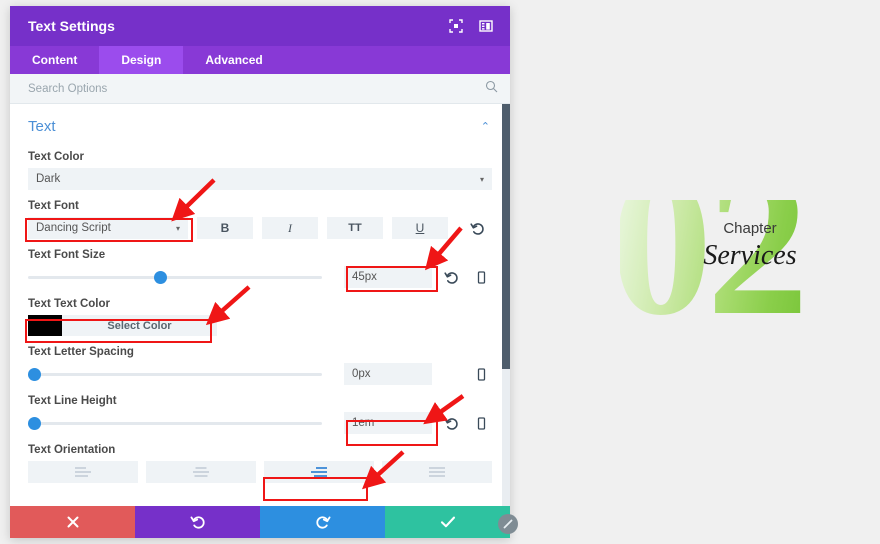  I want to click on field-text-font: Text Font Dancing Script ▾ B I TT U, so click(260, 219).